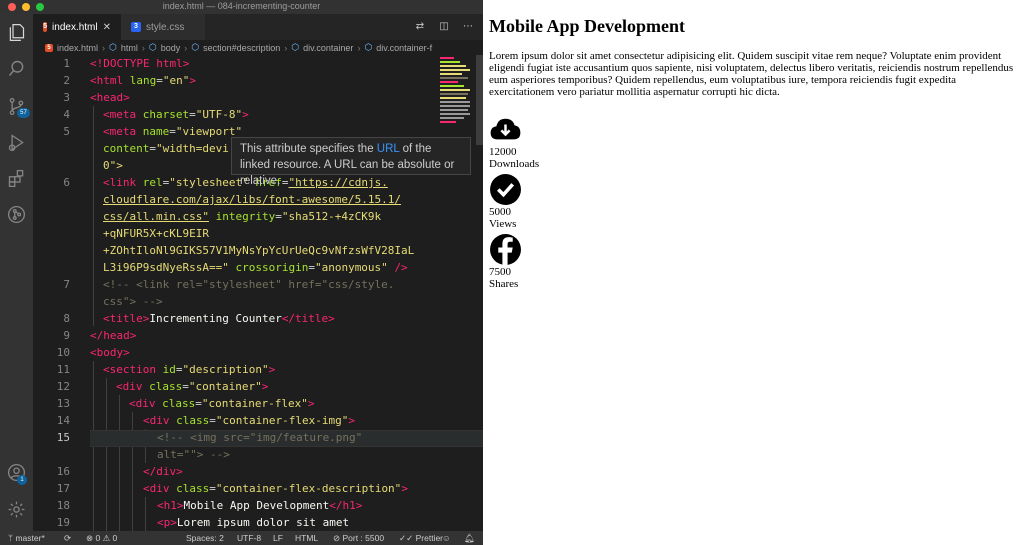 This screenshot has height=545, width=1024. I want to click on breadcrumb-item: body, so click(171, 48).